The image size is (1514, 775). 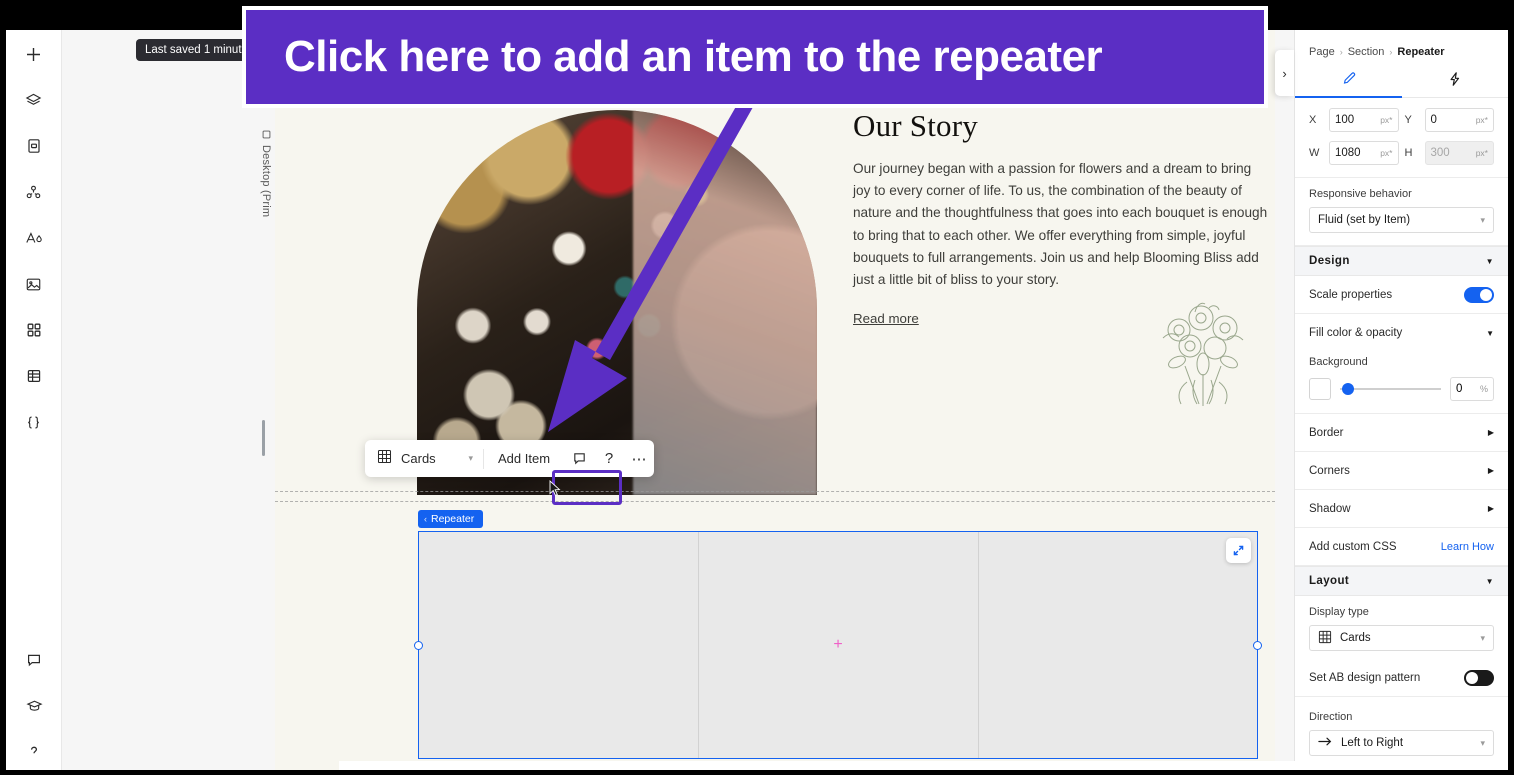 I want to click on help-icon, so click(x=34, y=752).